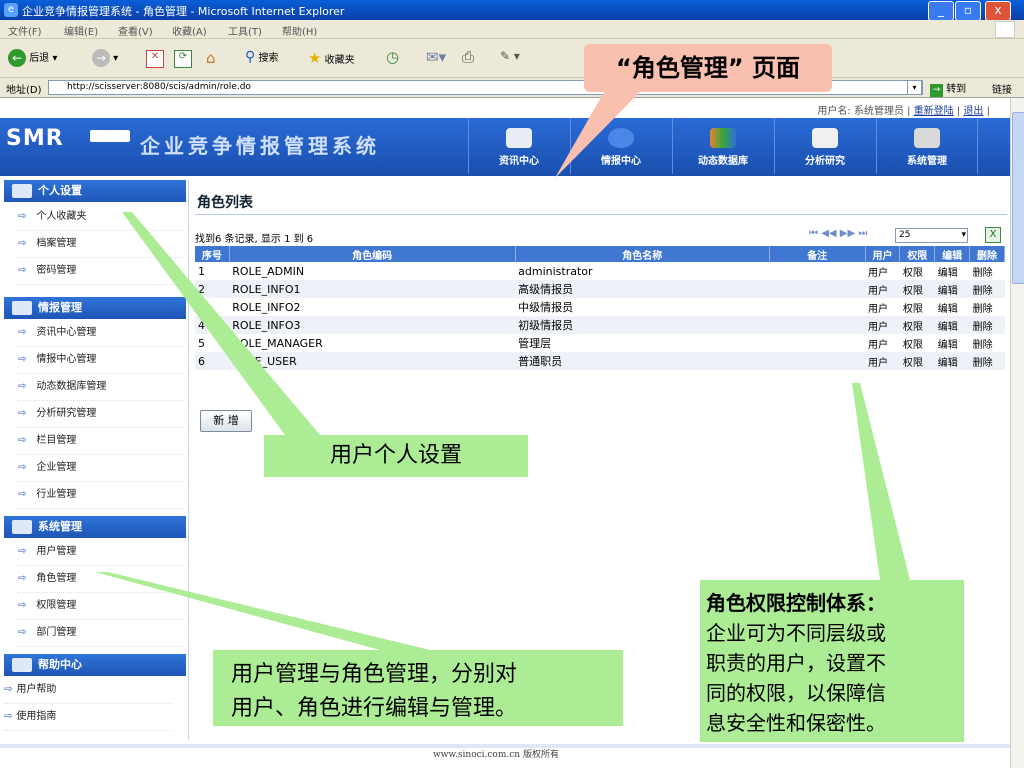 Image resolution: width=1024 pixels, height=768 pixels. Describe the element at coordinates (927, 146) in the screenshot. I see `nav-system-admin: 系统管理` at that location.